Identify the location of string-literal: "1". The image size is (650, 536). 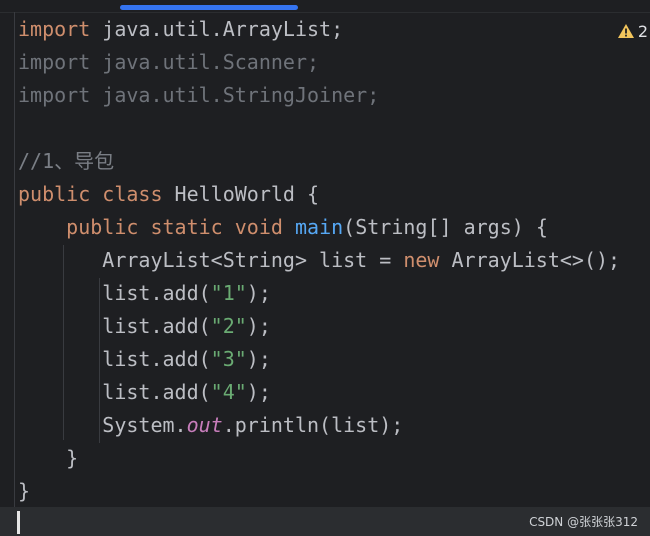
(228, 293).